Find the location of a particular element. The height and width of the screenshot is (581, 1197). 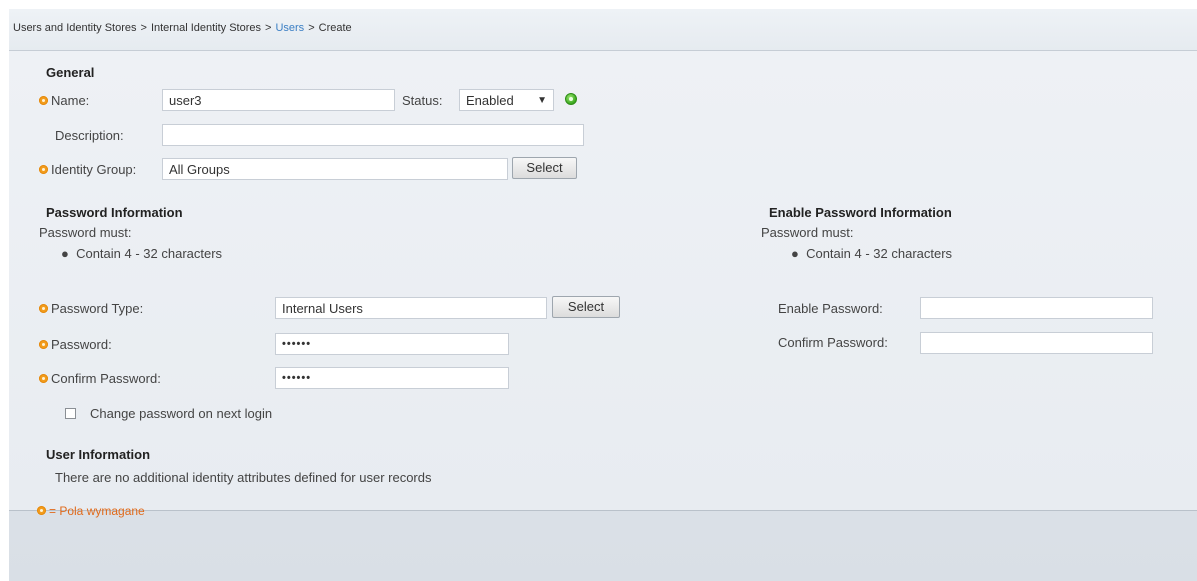

status-enabled-icon is located at coordinates (571, 99).